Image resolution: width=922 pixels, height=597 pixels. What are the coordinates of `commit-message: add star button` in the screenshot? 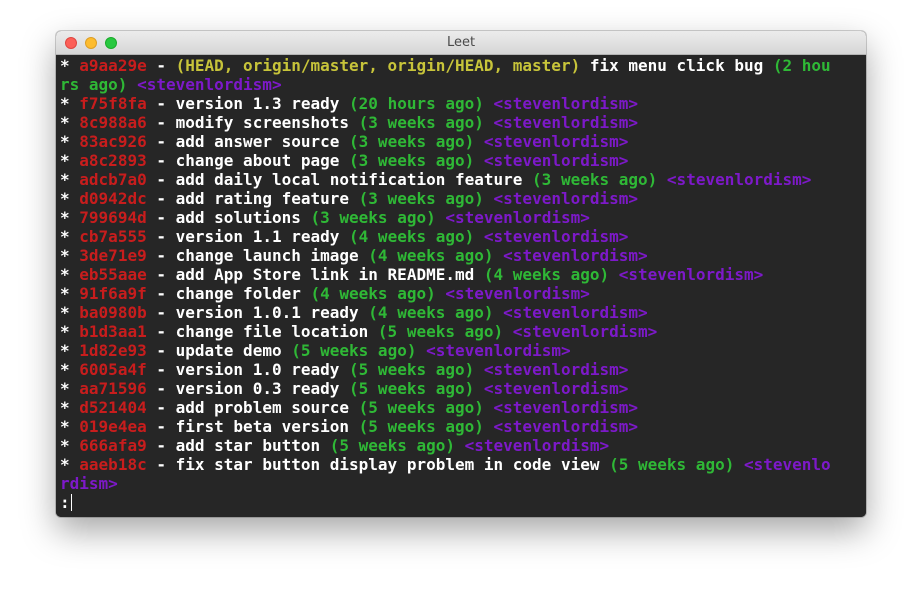 It's located at (248, 445).